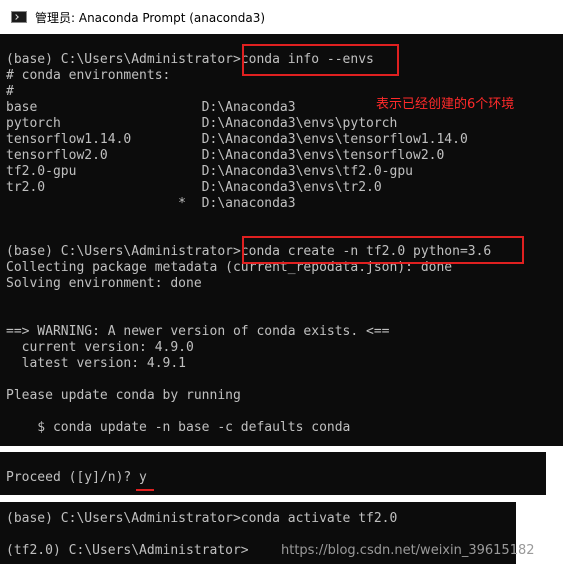  Describe the element at coordinates (100, 347) in the screenshot. I see `console-line: current version: 4.9.0` at that location.